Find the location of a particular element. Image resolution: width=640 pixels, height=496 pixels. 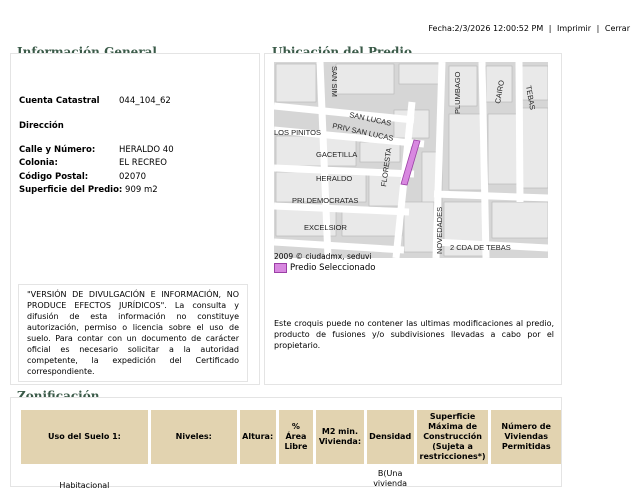

colonia-label: Colonia: is located at coordinates (38, 163).